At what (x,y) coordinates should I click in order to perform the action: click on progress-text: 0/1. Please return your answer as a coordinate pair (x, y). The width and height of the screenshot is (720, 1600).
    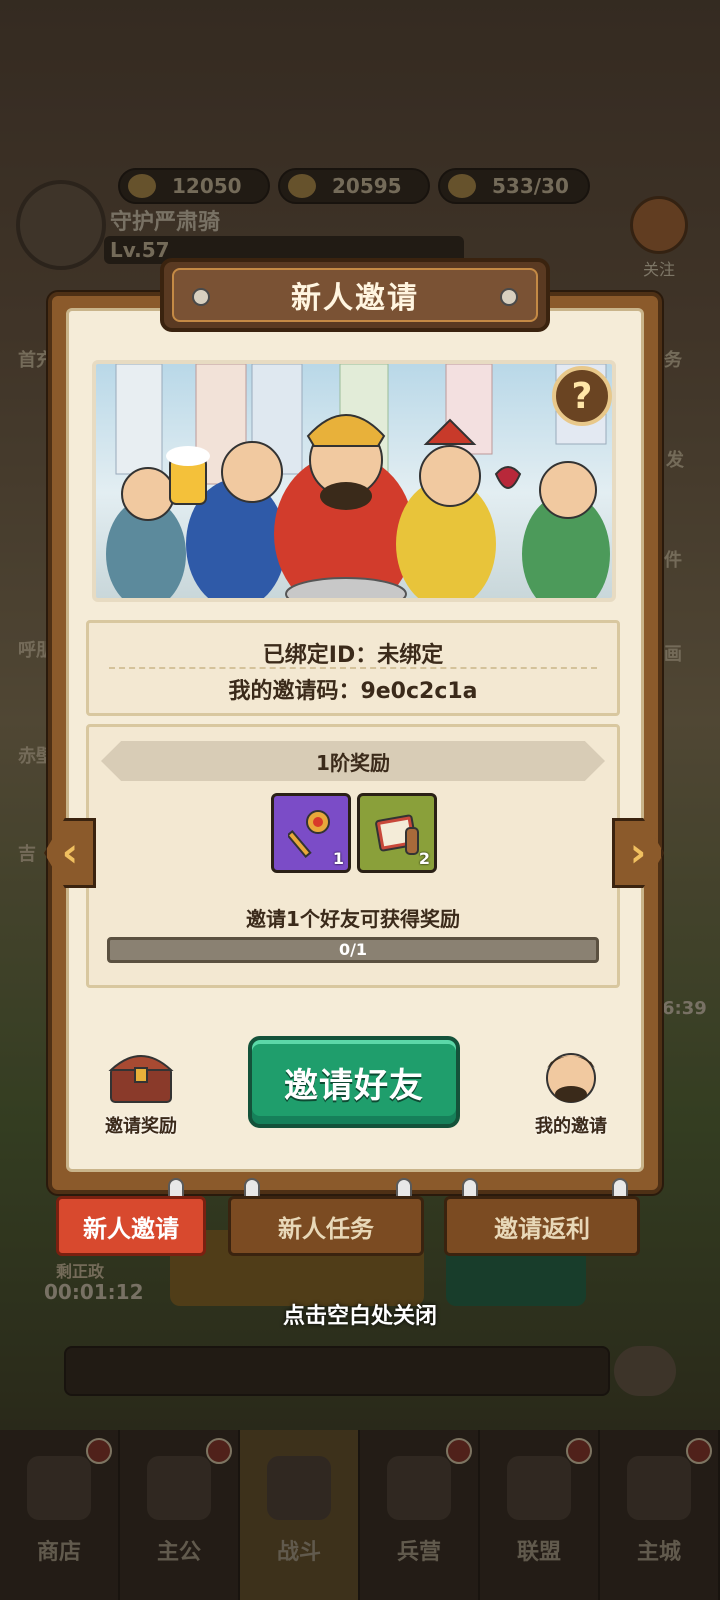
    Looking at the image, I should click on (353, 949).